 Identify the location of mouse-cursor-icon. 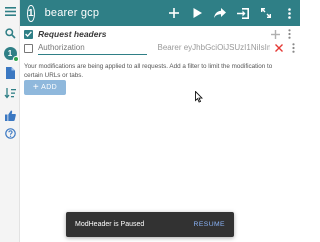
(199, 97).